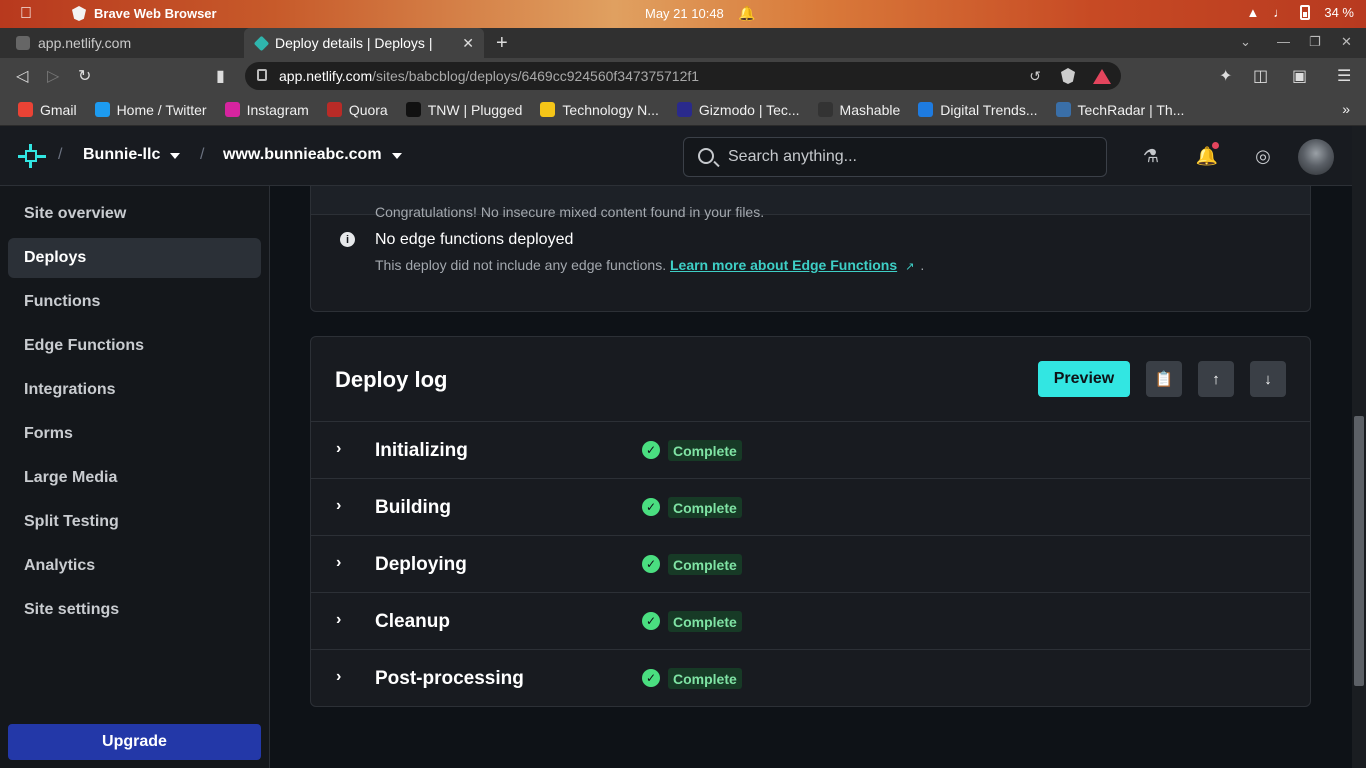 The width and height of the screenshot is (1366, 768). What do you see at coordinates (1316, 157) in the screenshot?
I see `avatar` at bounding box center [1316, 157].